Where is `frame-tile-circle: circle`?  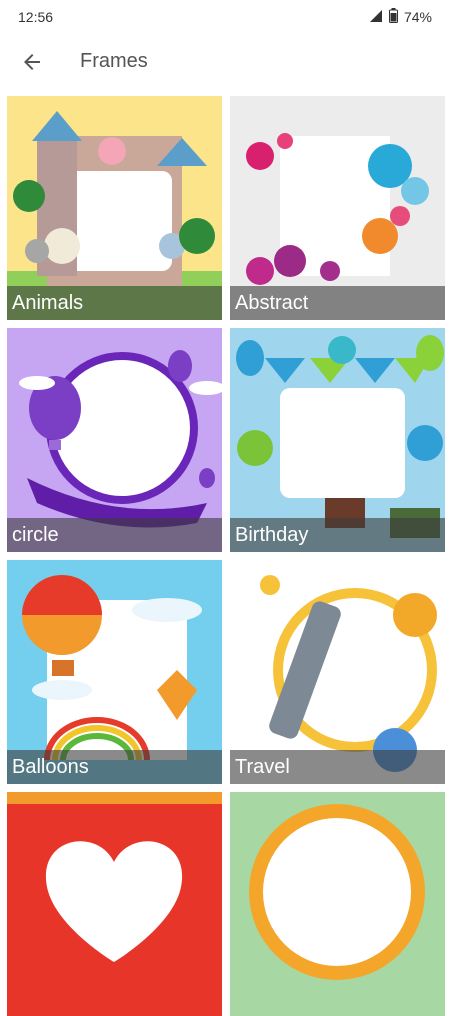
frame-tile-circle: circle is located at coordinates (114, 440).